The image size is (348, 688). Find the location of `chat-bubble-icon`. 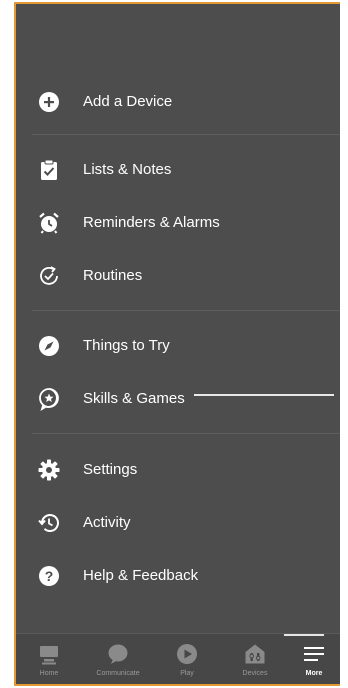

chat-bubble-icon is located at coordinates (118, 654).